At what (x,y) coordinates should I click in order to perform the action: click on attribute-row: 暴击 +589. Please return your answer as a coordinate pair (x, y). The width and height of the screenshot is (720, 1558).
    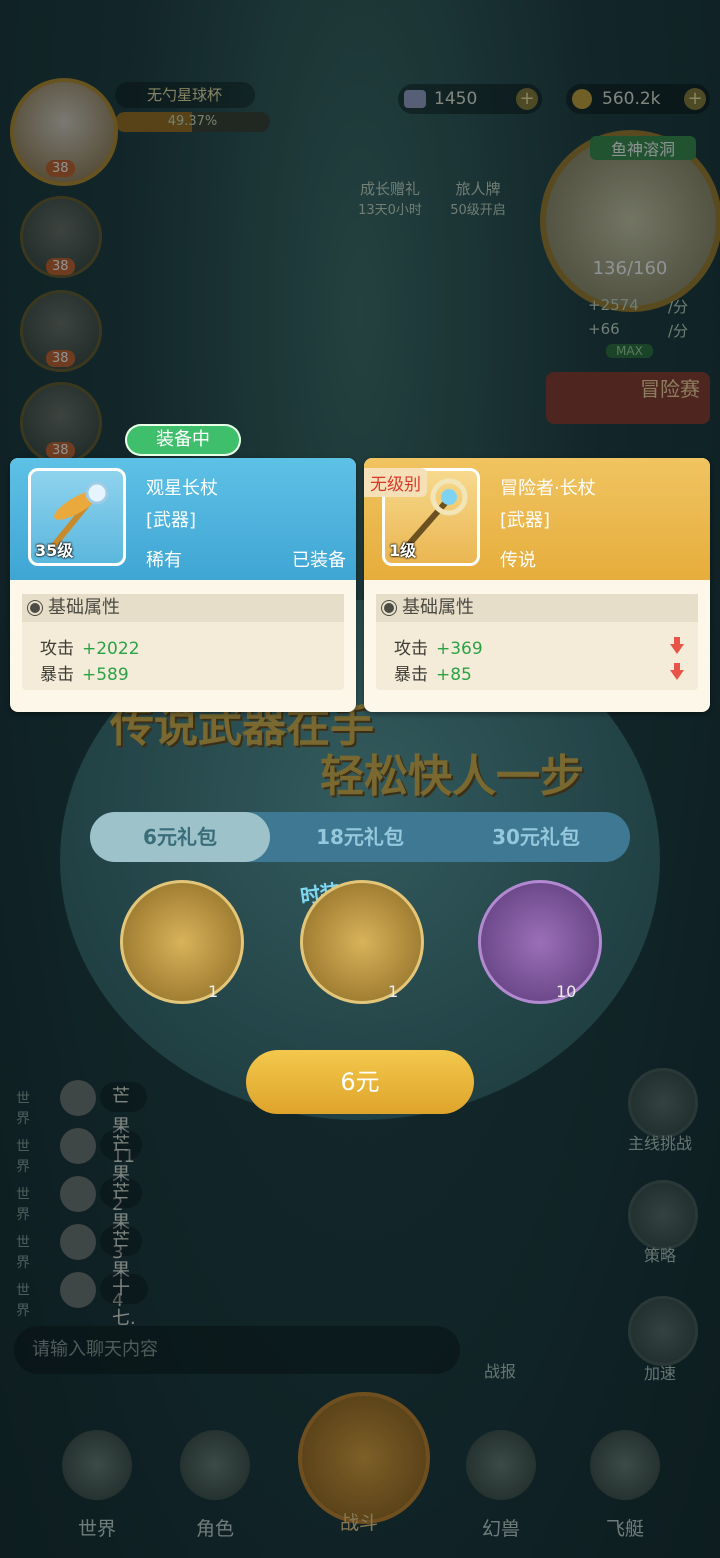
    Looking at the image, I should click on (84, 672).